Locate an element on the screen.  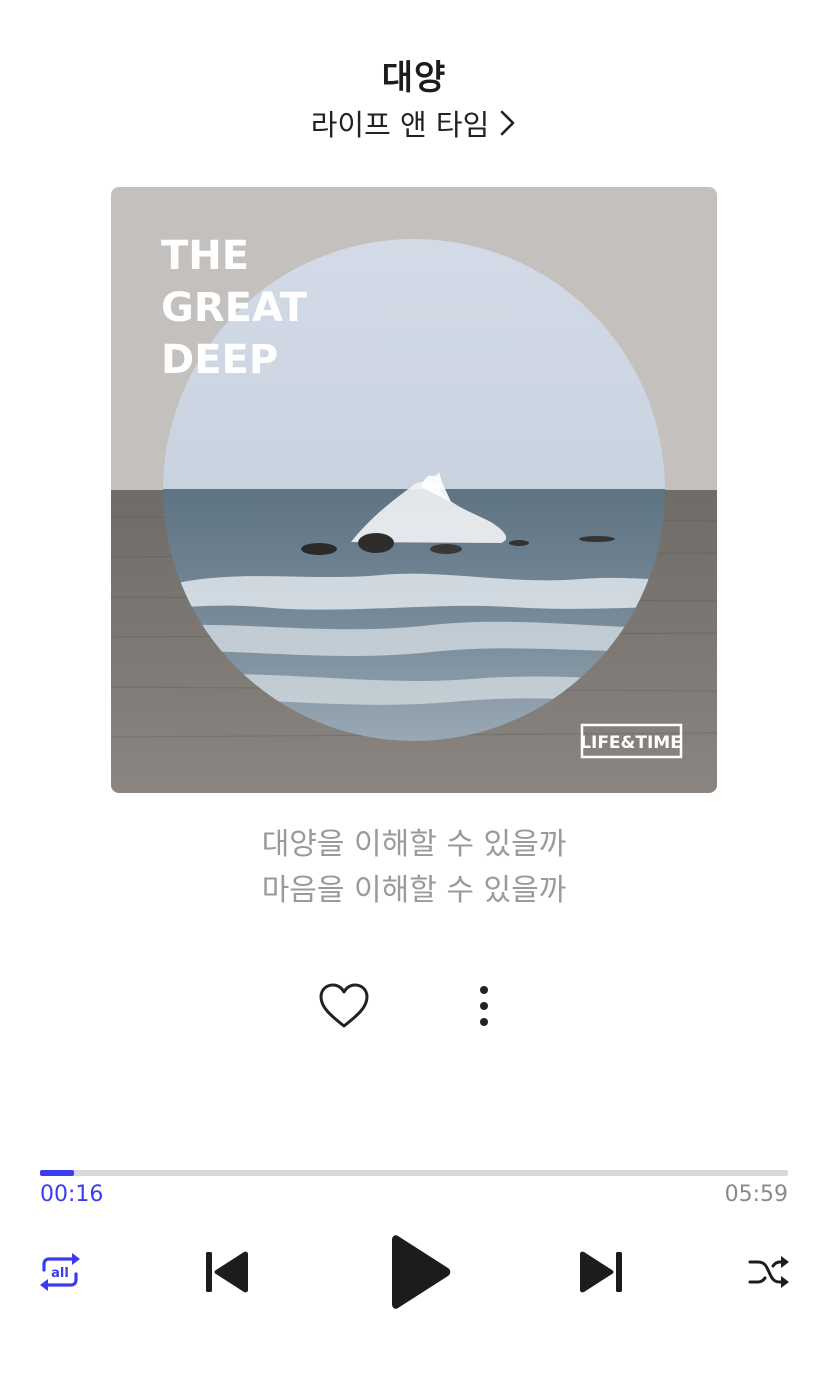
cover-title-line-2: GREAT is located at coordinates (234, 308).